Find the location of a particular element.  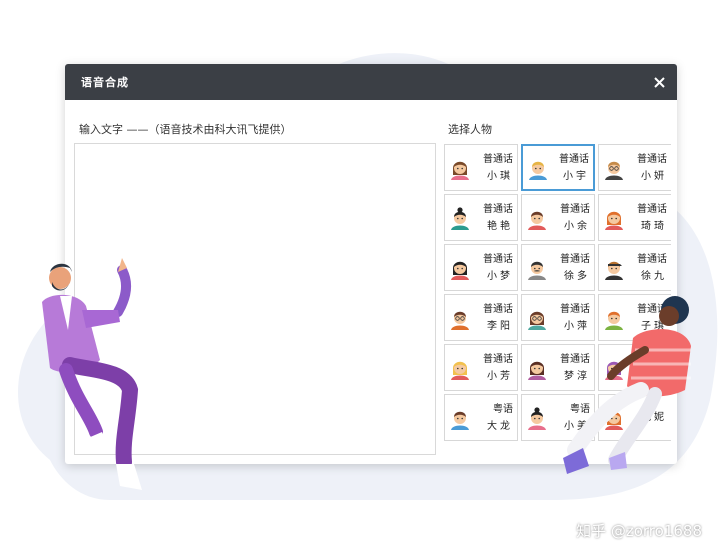

character-name: 小芳 is located at coordinates (500, 376).